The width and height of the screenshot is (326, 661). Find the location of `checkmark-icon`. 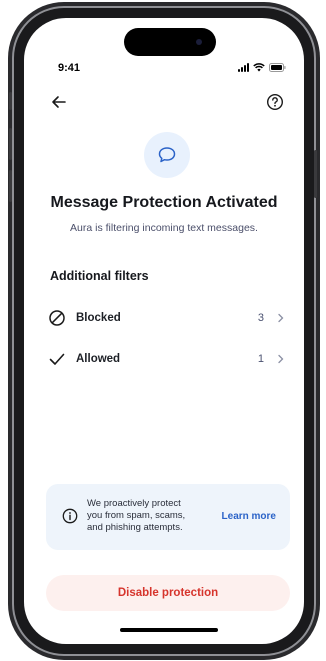

checkmark-icon is located at coordinates (57, 359).